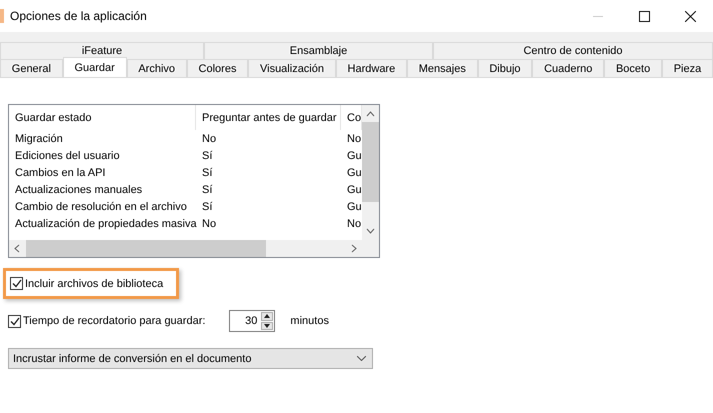 The width and height of the screenshot is (713, 413). I want to click on minutes-spinbox: 30, so click(252, 321).